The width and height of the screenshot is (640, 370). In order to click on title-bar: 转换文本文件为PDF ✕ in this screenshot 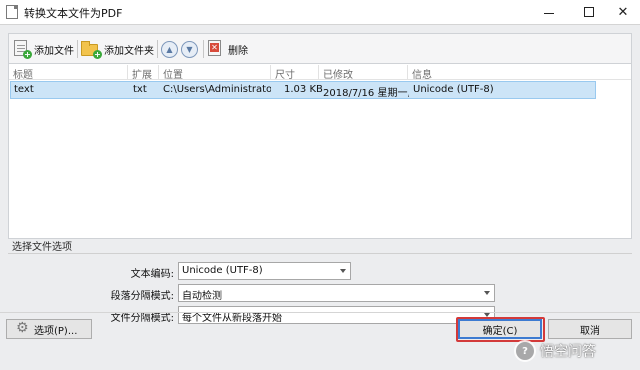, I will do `click(320, 12)`.